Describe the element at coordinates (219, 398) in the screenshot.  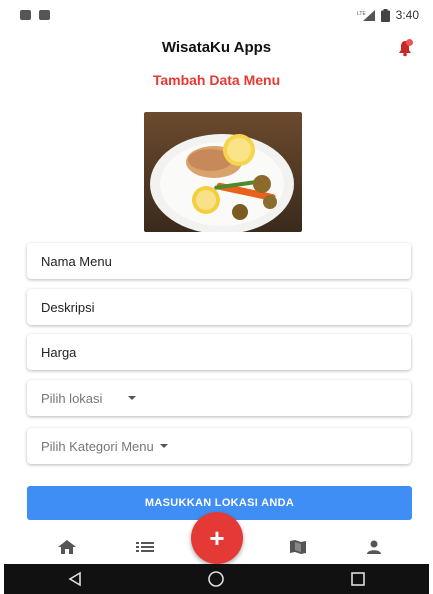
I see `location-select: Pilih lokasi` at that location.